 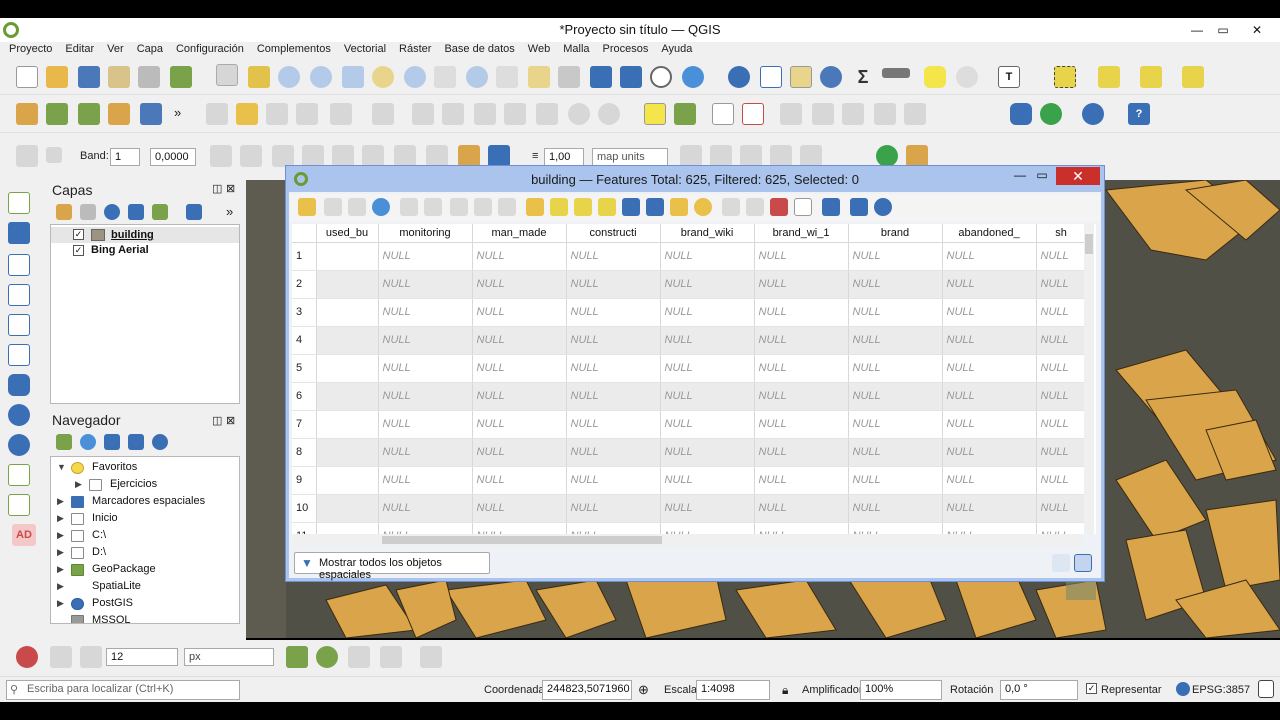 I want to click on move-label-icon, so click(x=791, y=114).